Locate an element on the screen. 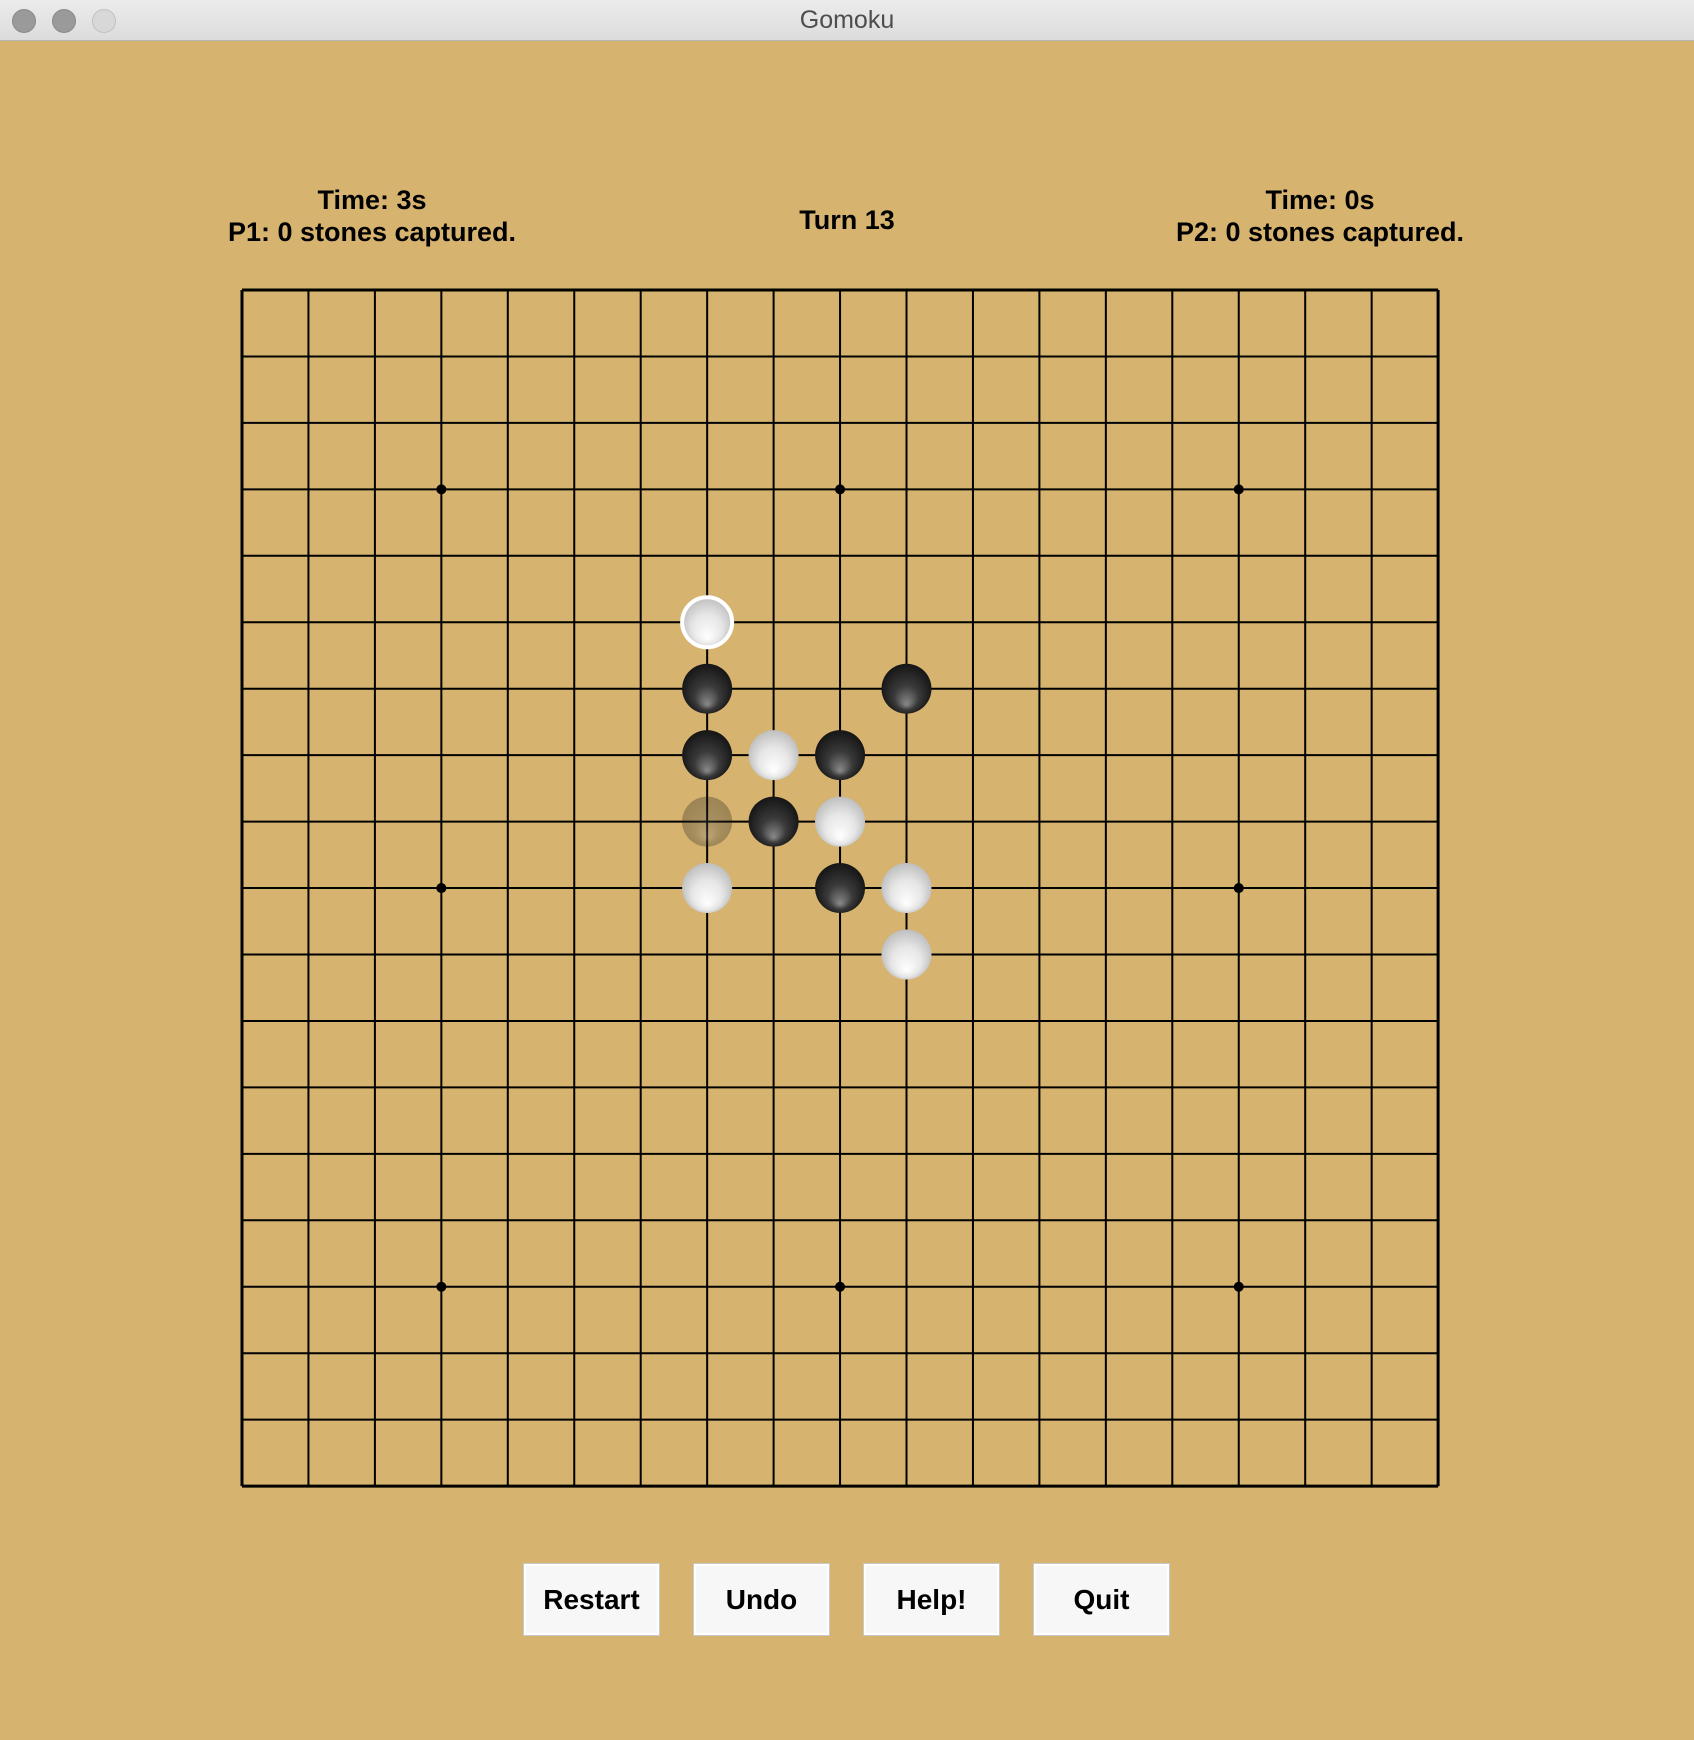  title-bar: Gomoku is located at coordinates (847, 20).